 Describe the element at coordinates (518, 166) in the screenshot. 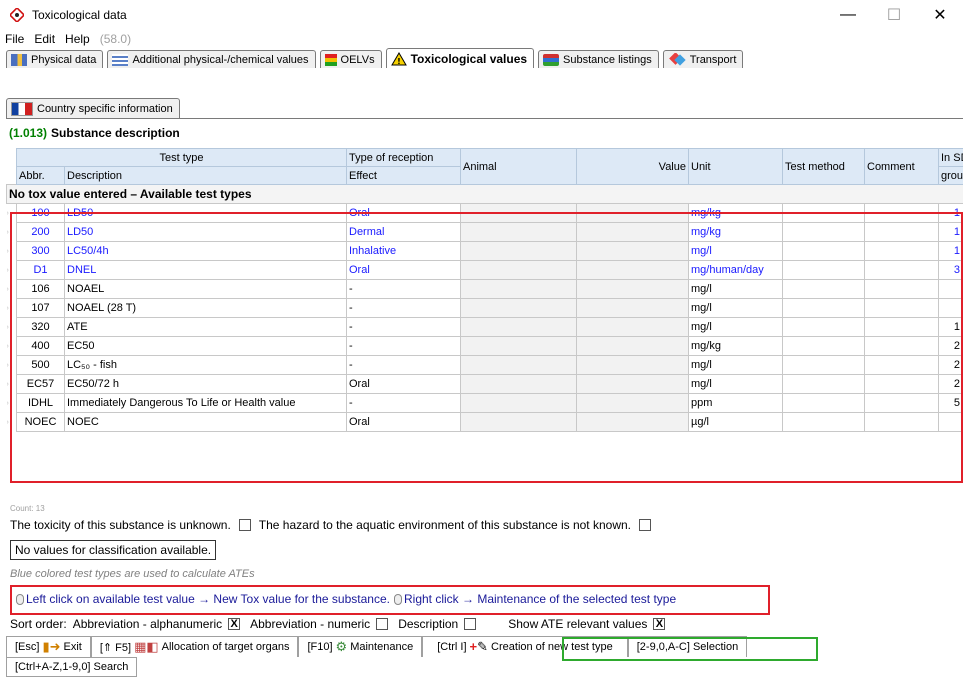

I see `header-animal: Animal` at that location.